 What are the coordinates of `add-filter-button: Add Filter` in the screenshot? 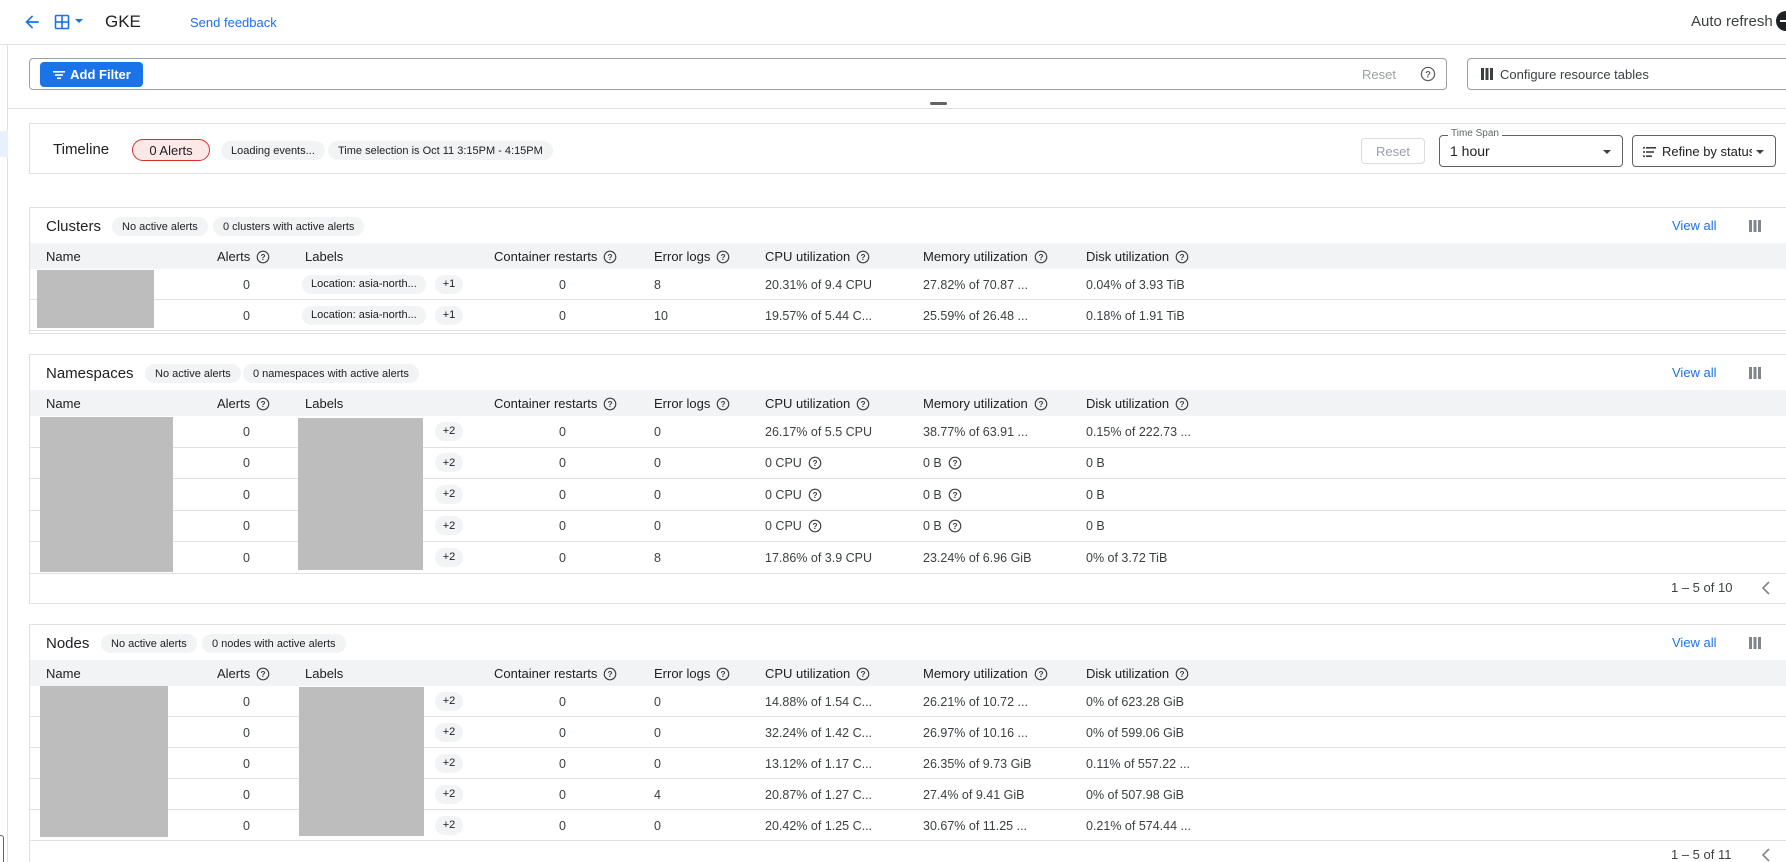 It's located at (91, 74).